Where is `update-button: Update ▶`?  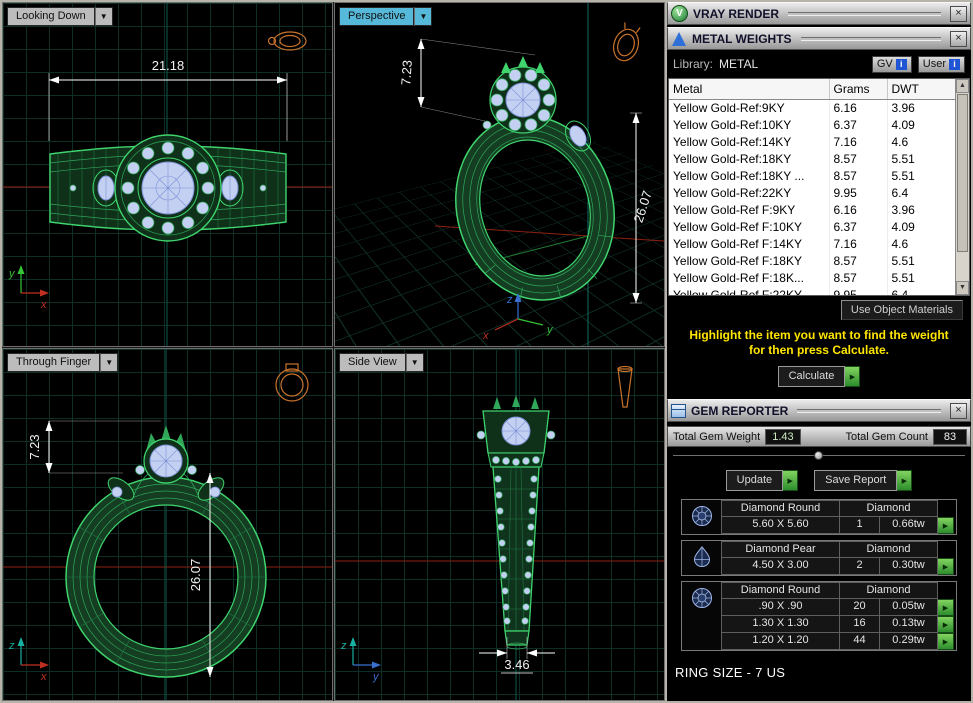 update-button: Update ▶ is located at coordinates (762, 480).